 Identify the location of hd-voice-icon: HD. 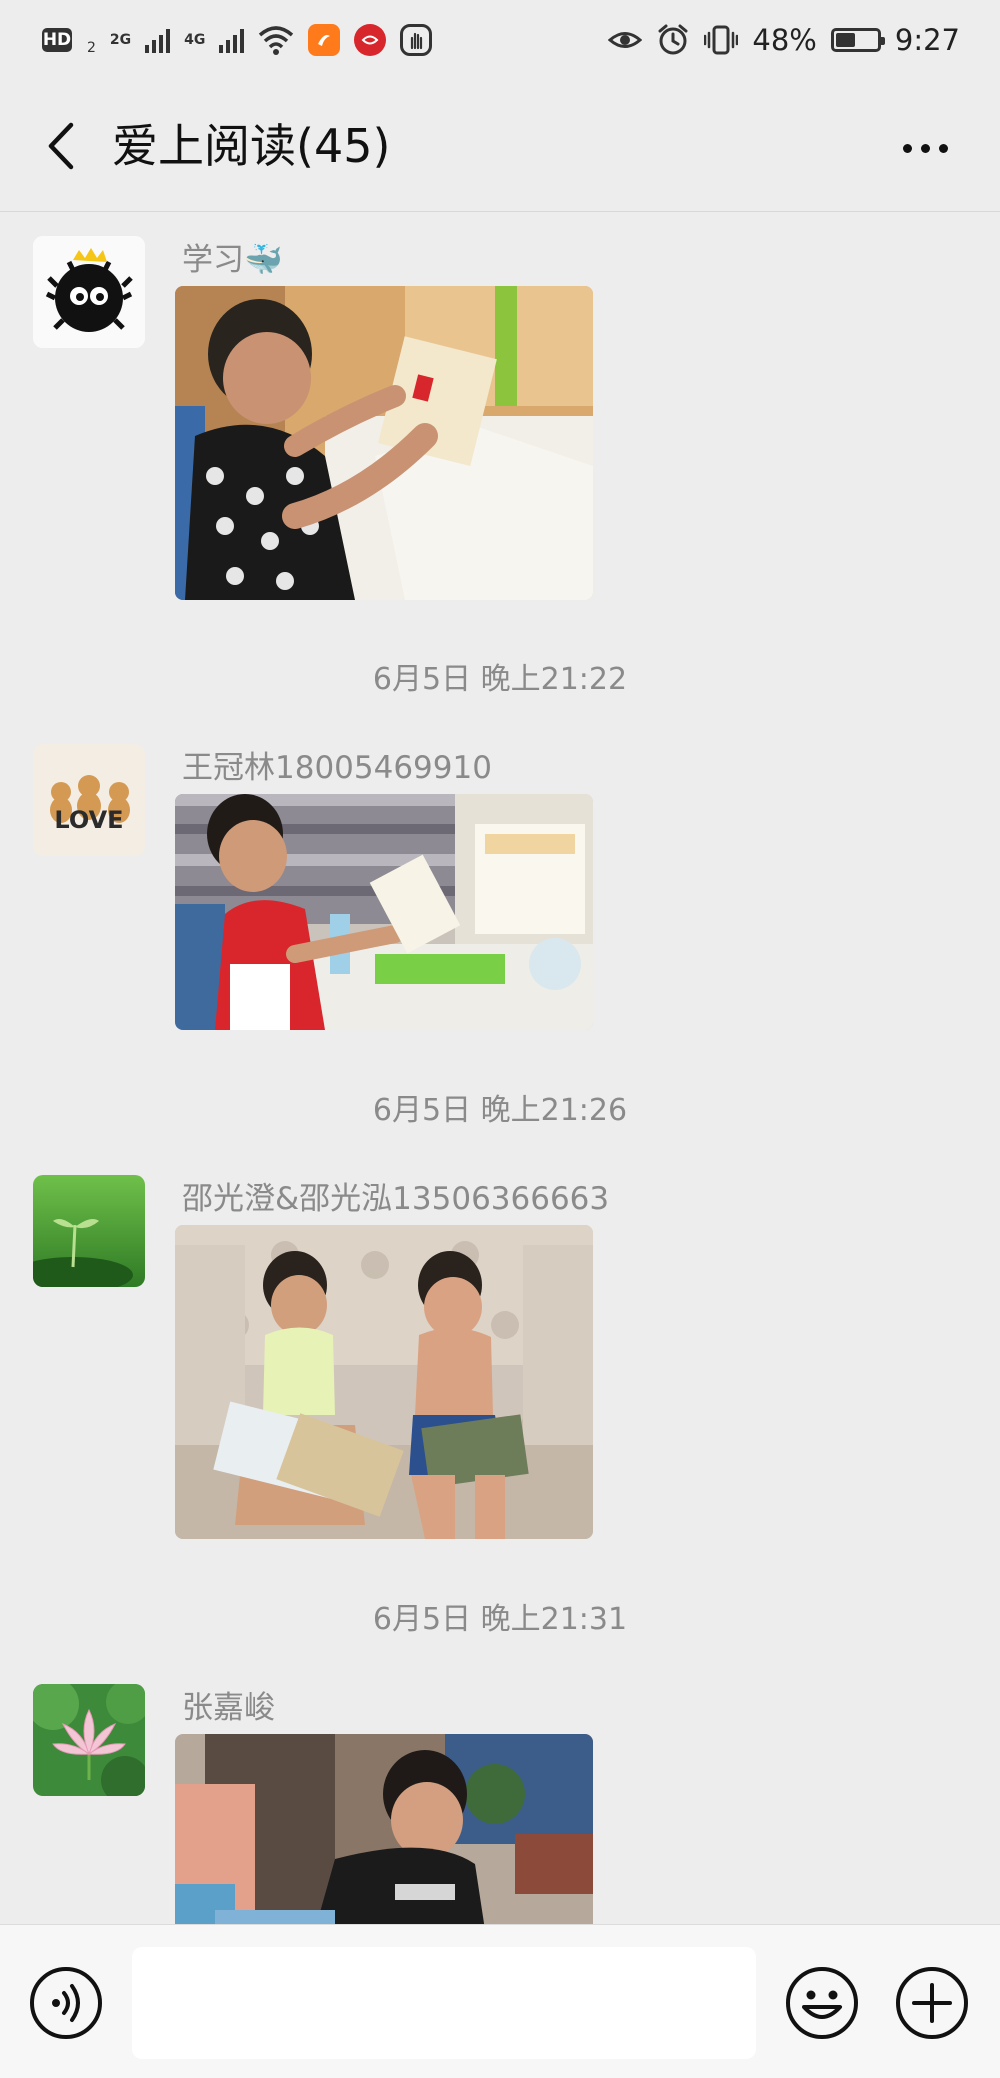
(57, 40).